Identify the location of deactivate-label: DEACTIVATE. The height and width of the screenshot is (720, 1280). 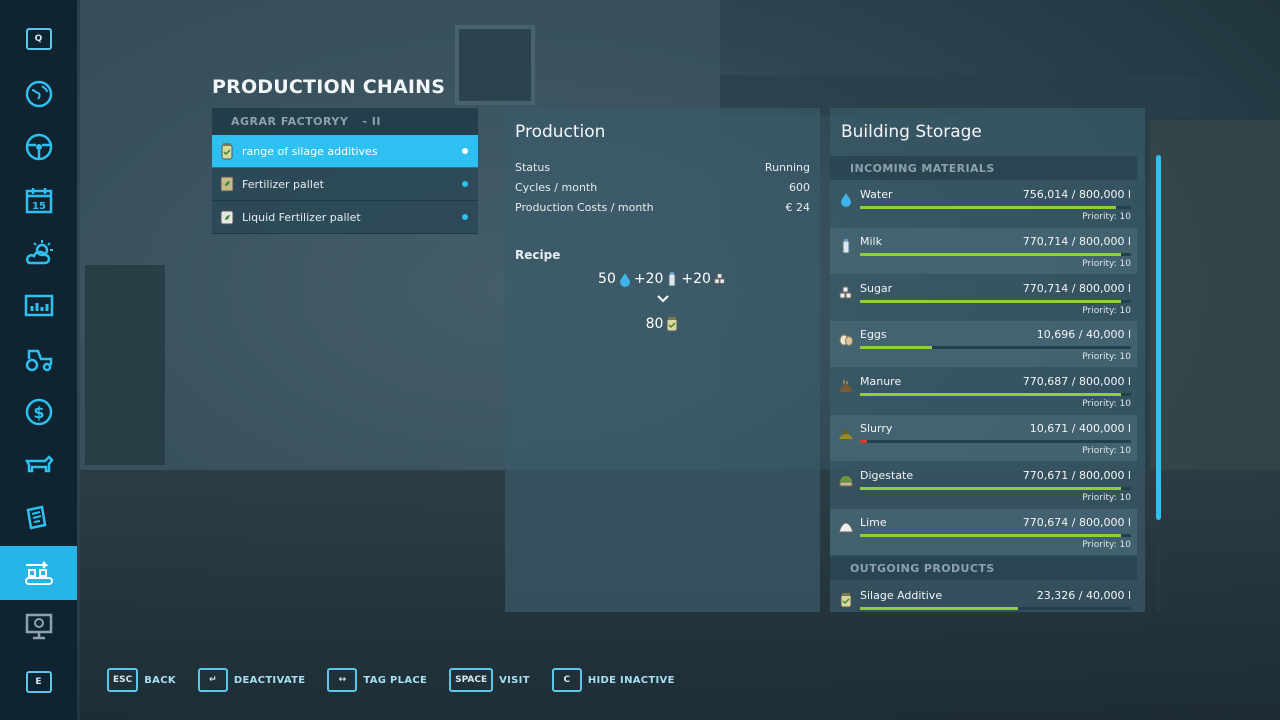
(269, 680).